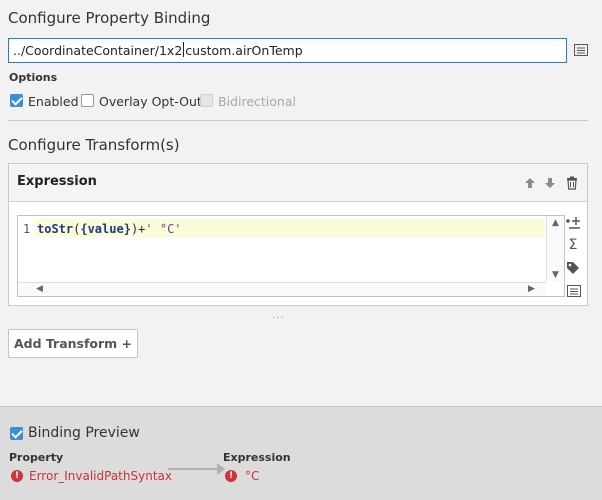 This screenshot has width=602, height=500. Describe the element at coordinates (39, 289) in the screenshot. I see `scroll-left-arrow-icon: ◀` at that location.